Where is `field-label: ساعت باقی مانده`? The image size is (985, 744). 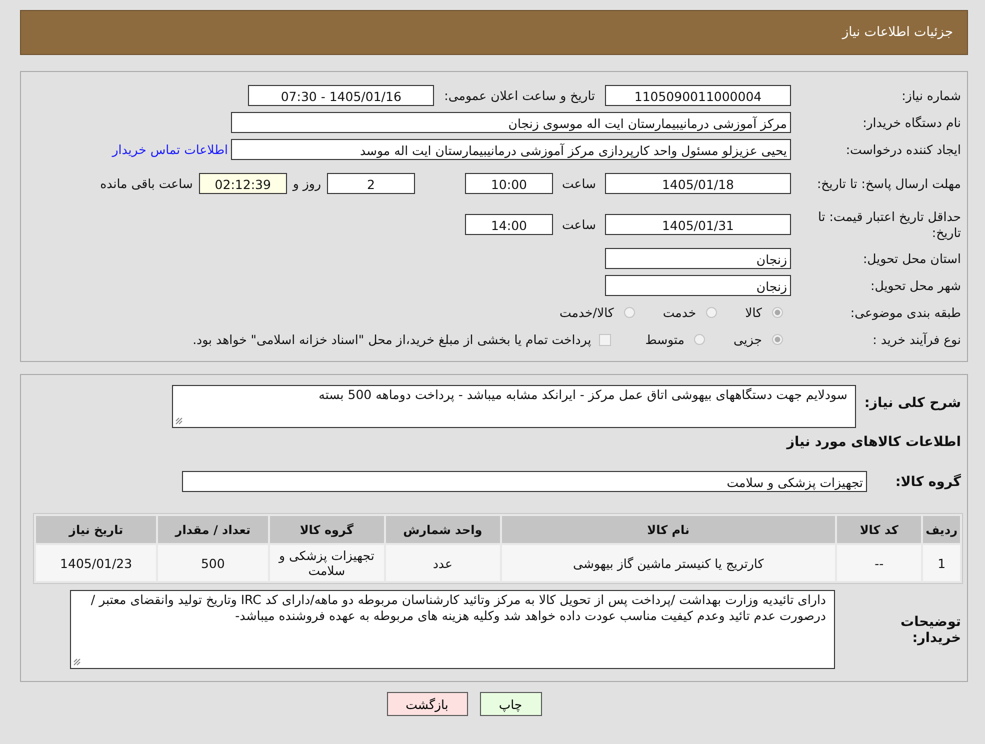
field-label: ساعت باقی مانده is located at coordinates (146, 183).